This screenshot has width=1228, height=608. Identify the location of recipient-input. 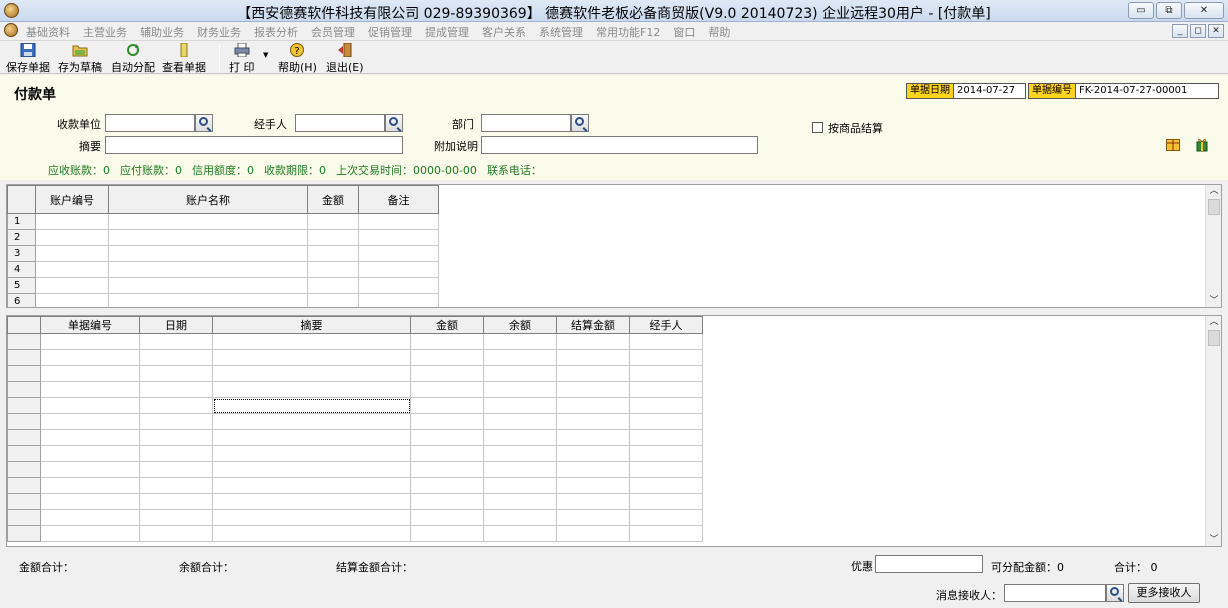
(1055, 593).